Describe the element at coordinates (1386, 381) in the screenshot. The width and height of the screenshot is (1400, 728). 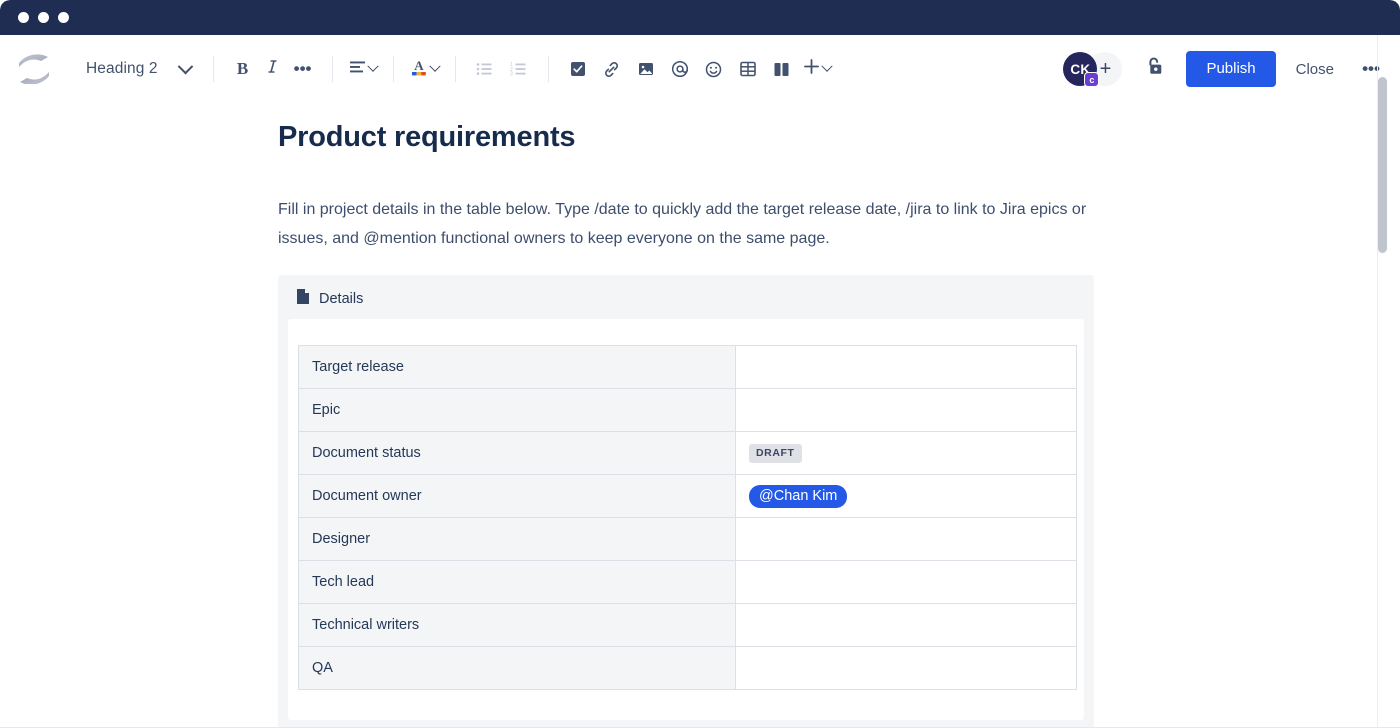
I see `scrollbar-track` at that location.